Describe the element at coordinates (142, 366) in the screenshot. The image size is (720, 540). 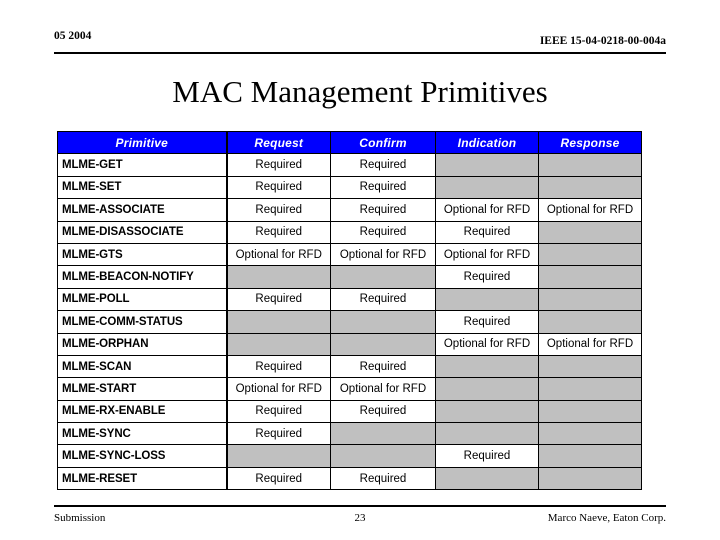
I see `cell-primitive-name: MLME-SCAN` at that location.